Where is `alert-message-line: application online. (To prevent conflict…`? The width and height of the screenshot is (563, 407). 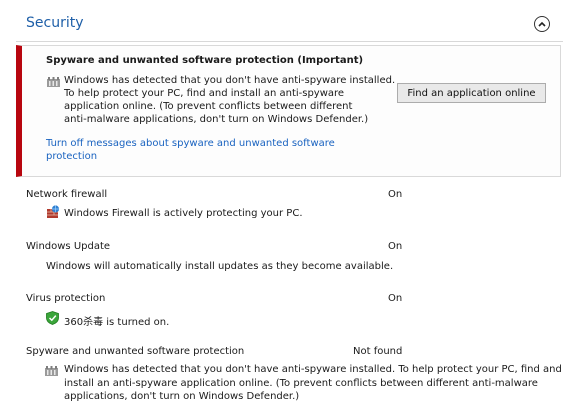
alert-message-line: application online. (To prevent conflict… is located at coordinates (208, 106).